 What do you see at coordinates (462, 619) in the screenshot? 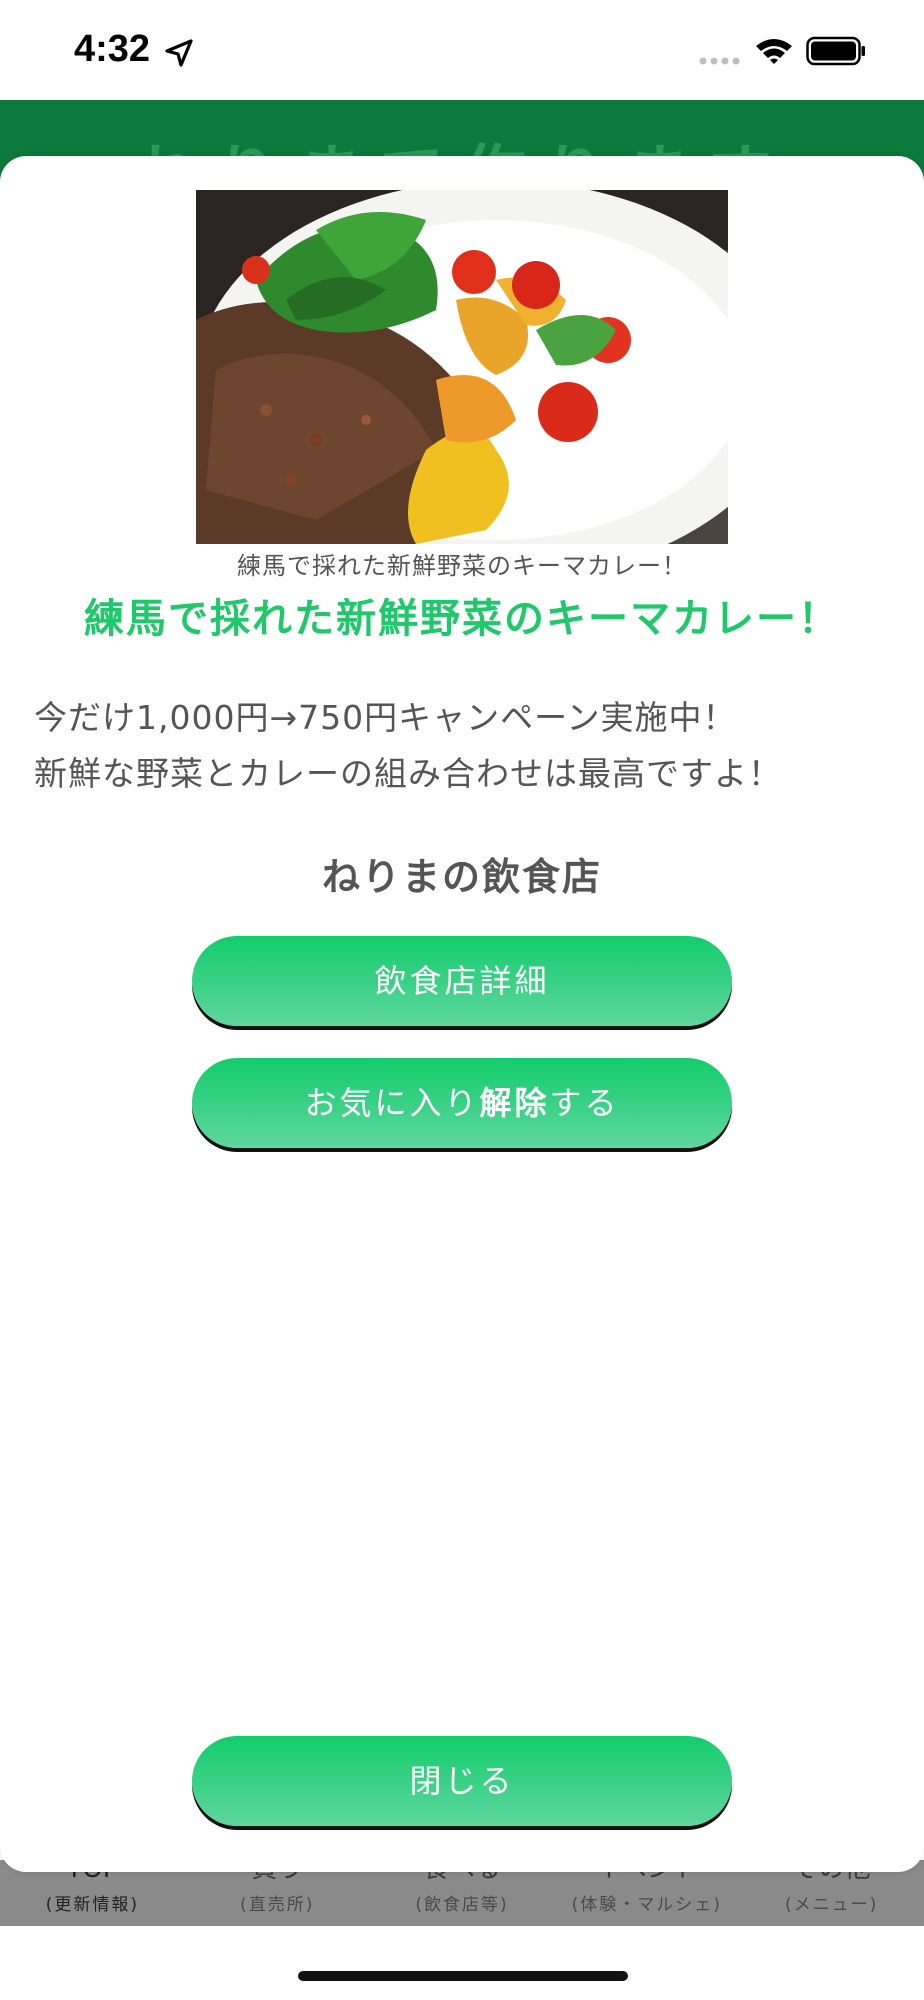
I see `headline: 練馬で採れた新鮮野菜のキーマカレー！` at bounding box center [462, 619].